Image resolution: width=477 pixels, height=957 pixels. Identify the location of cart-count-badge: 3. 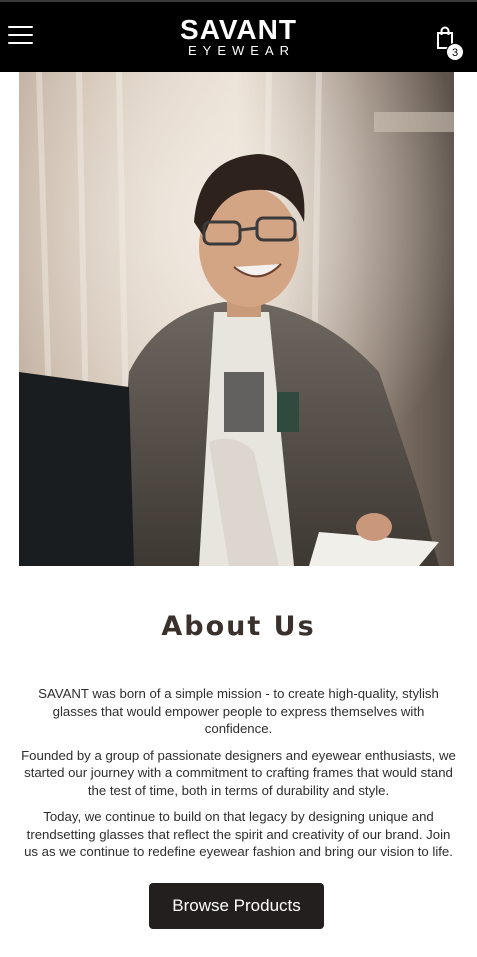
(455, 52).